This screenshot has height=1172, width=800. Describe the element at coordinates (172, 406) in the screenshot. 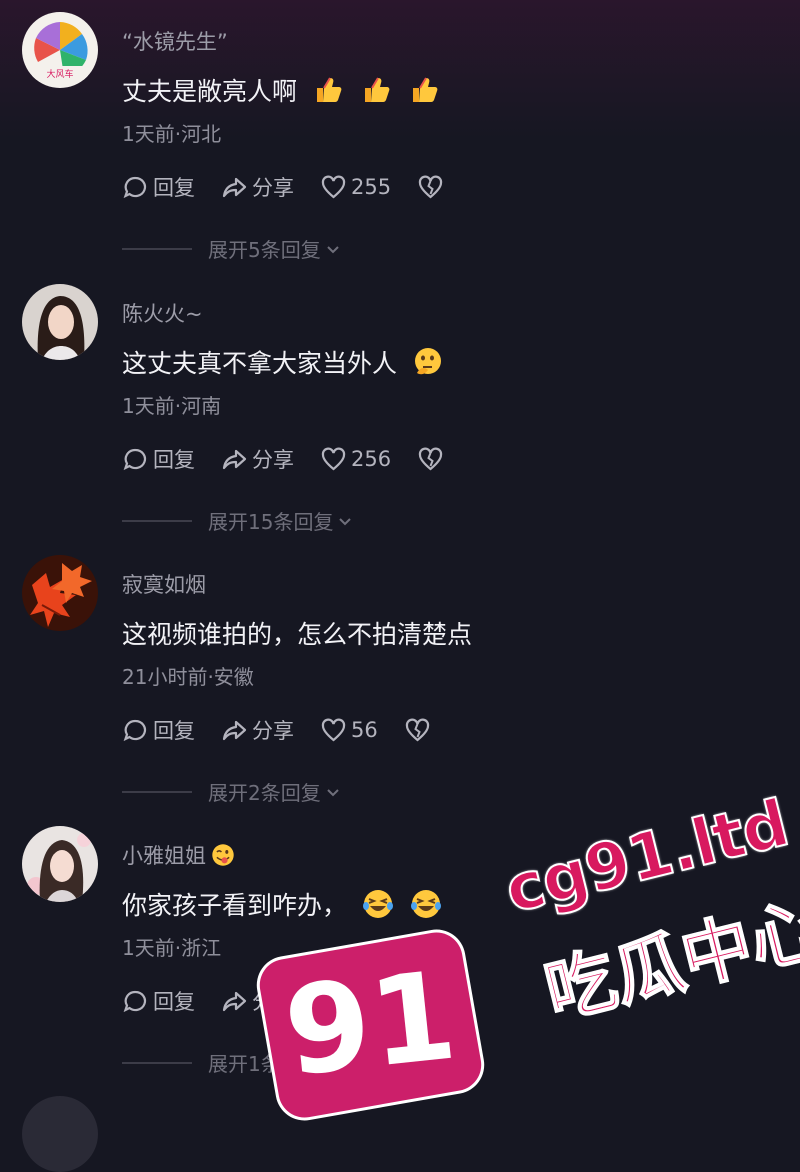

I see `comment-meta: 1天前·河南` at that location.